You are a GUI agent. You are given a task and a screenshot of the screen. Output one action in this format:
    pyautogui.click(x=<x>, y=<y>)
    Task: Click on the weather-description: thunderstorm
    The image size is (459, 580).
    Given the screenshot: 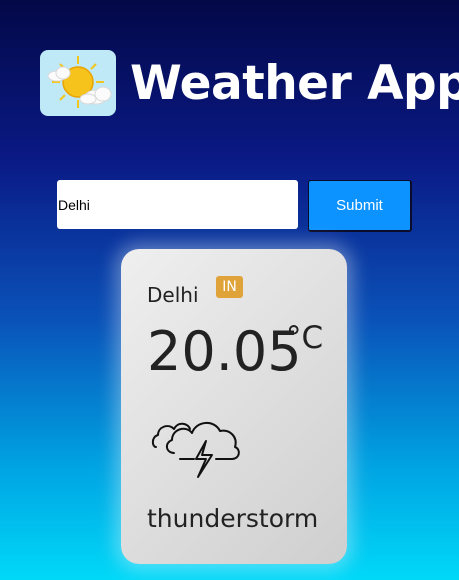 What is the action you would take?
    pyautogui.click(x=233, y=518)
    